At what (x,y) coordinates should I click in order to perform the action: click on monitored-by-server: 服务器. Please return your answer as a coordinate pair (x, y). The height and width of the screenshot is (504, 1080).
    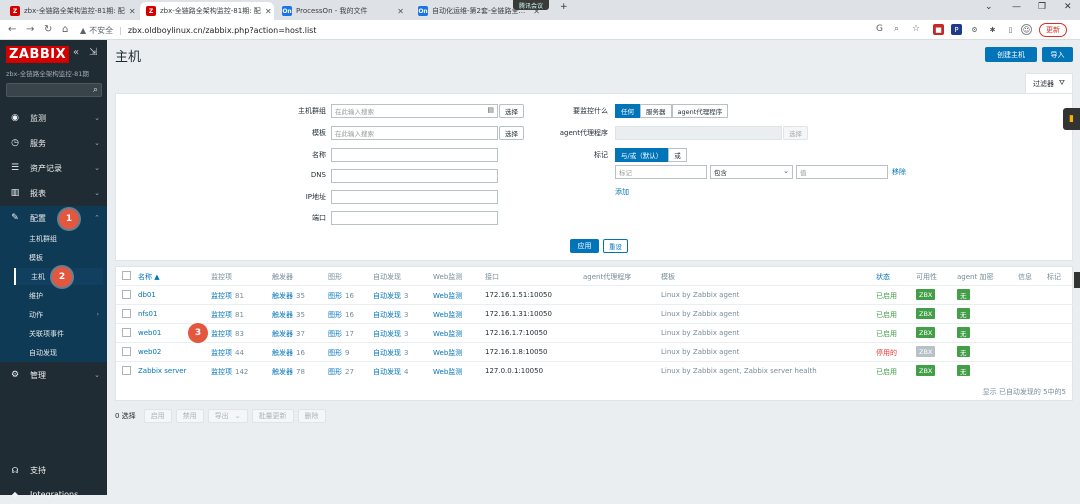
    Looking at the image, I should click on (656, 111).